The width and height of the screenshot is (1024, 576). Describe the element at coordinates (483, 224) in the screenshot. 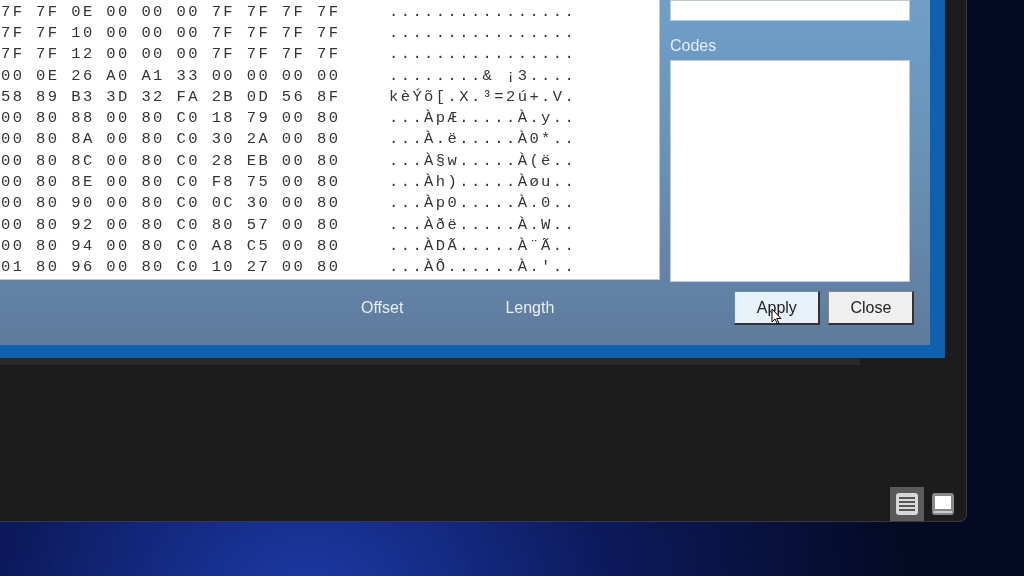

I see `ascii-text: ...Àðë.....À.W..` at that location.